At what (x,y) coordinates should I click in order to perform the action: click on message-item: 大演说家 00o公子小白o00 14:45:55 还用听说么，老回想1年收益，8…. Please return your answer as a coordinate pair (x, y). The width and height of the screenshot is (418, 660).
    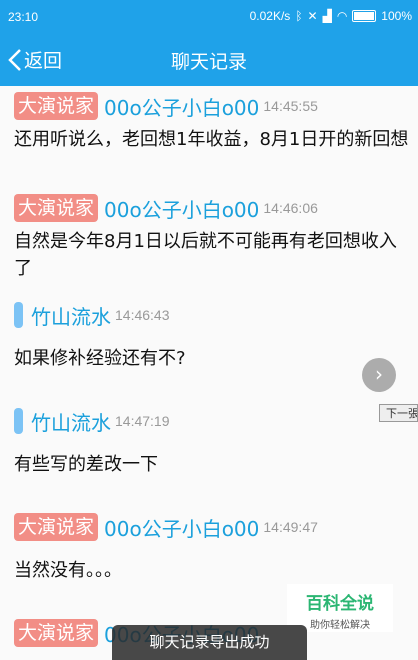
    Looking at the image, I should click on (212, 122).